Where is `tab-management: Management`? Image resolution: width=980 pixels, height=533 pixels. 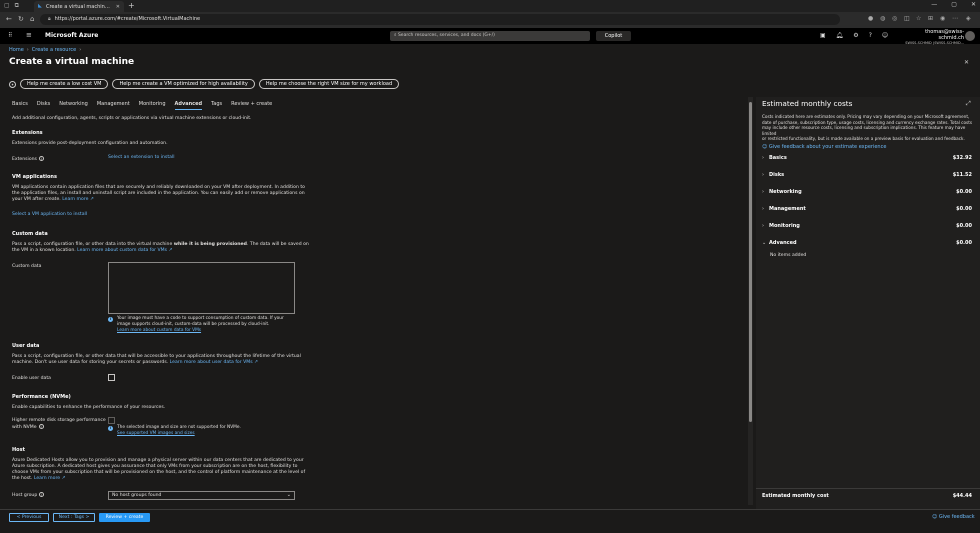
tab-management: Management is located at coordinates (113, 105).